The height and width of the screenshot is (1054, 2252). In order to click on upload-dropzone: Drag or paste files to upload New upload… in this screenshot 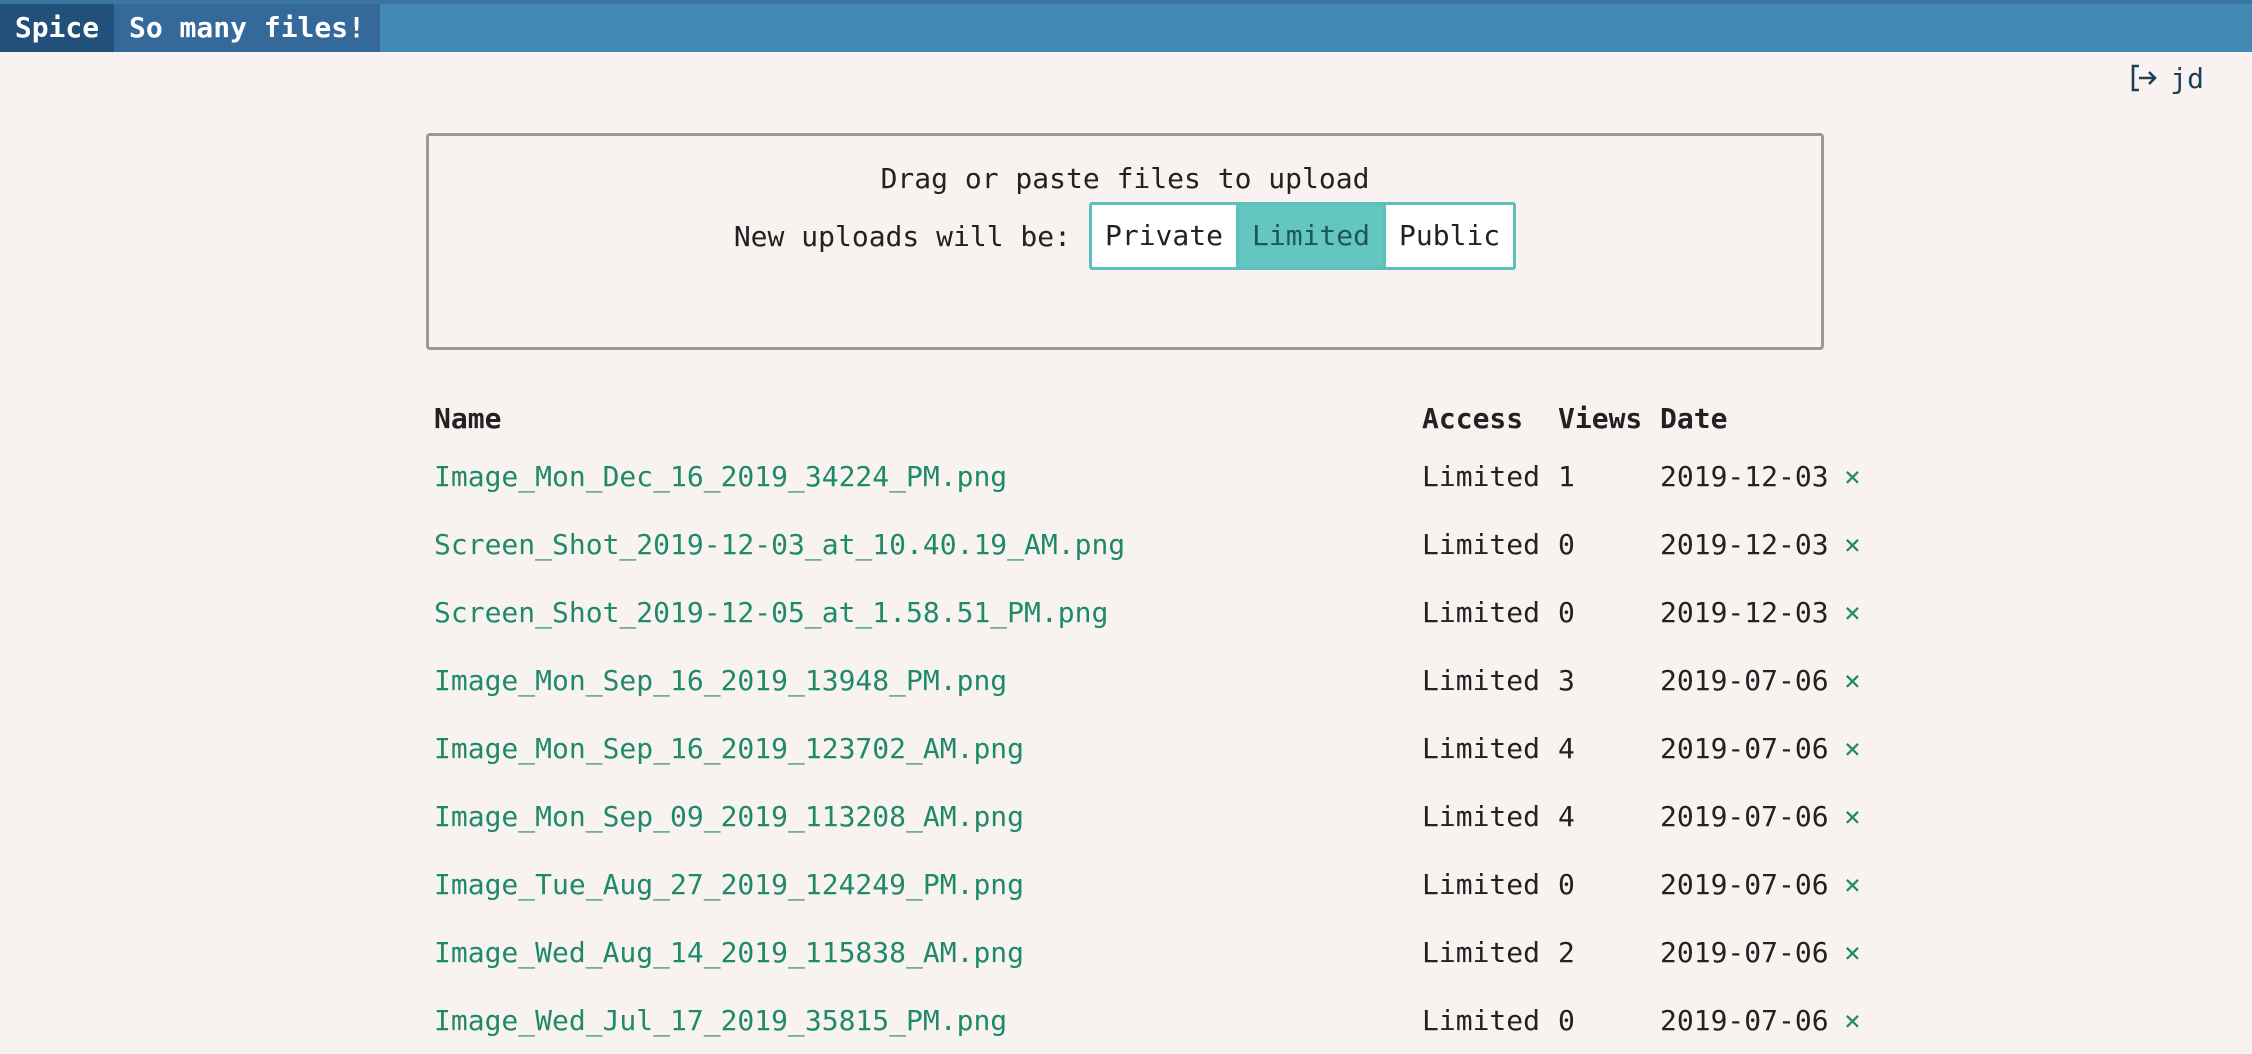, I will do `click(1125, 241)`.